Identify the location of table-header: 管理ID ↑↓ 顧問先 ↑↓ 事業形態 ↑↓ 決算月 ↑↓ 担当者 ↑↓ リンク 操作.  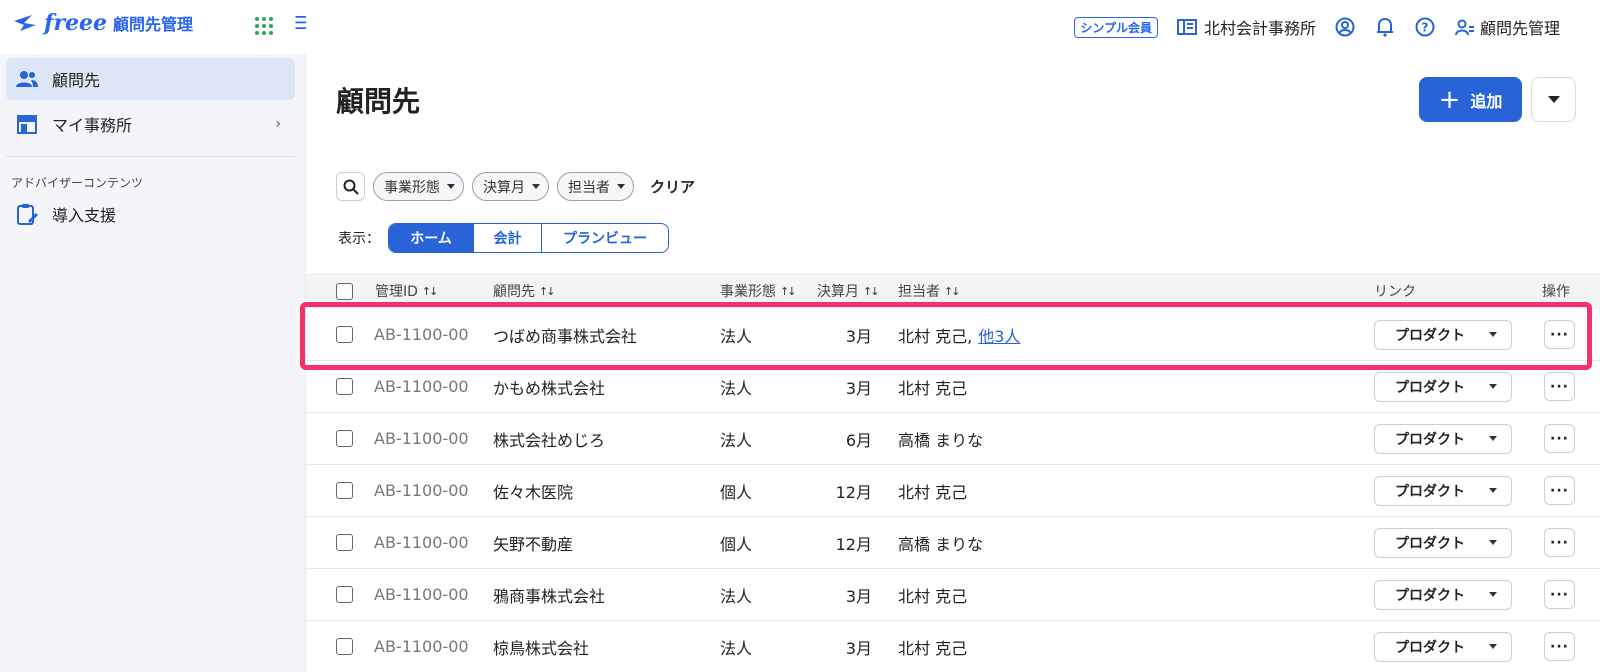
(953, 291).